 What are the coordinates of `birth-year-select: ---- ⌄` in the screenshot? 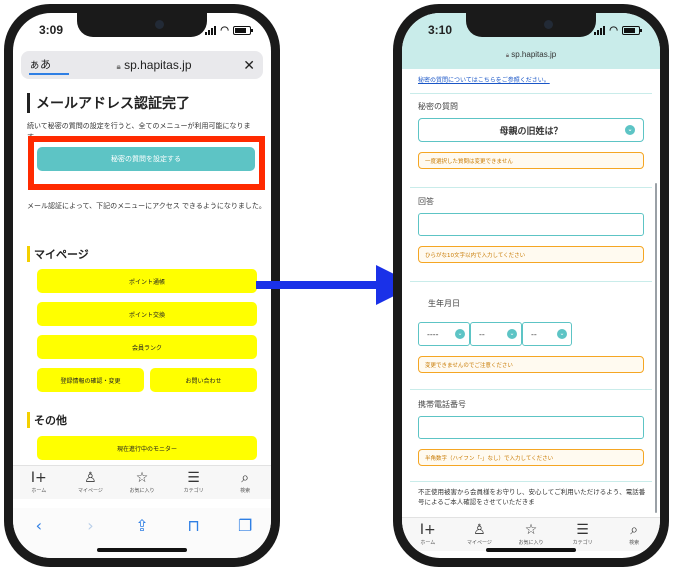 It's located at (444, 334).